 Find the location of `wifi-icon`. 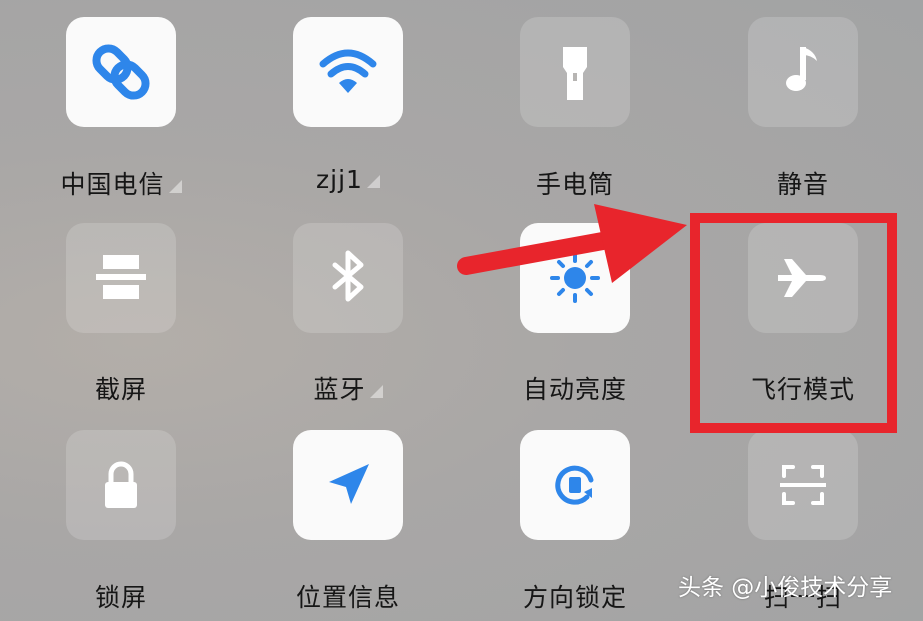

wifi-icon is located at coordinates (348, 71).